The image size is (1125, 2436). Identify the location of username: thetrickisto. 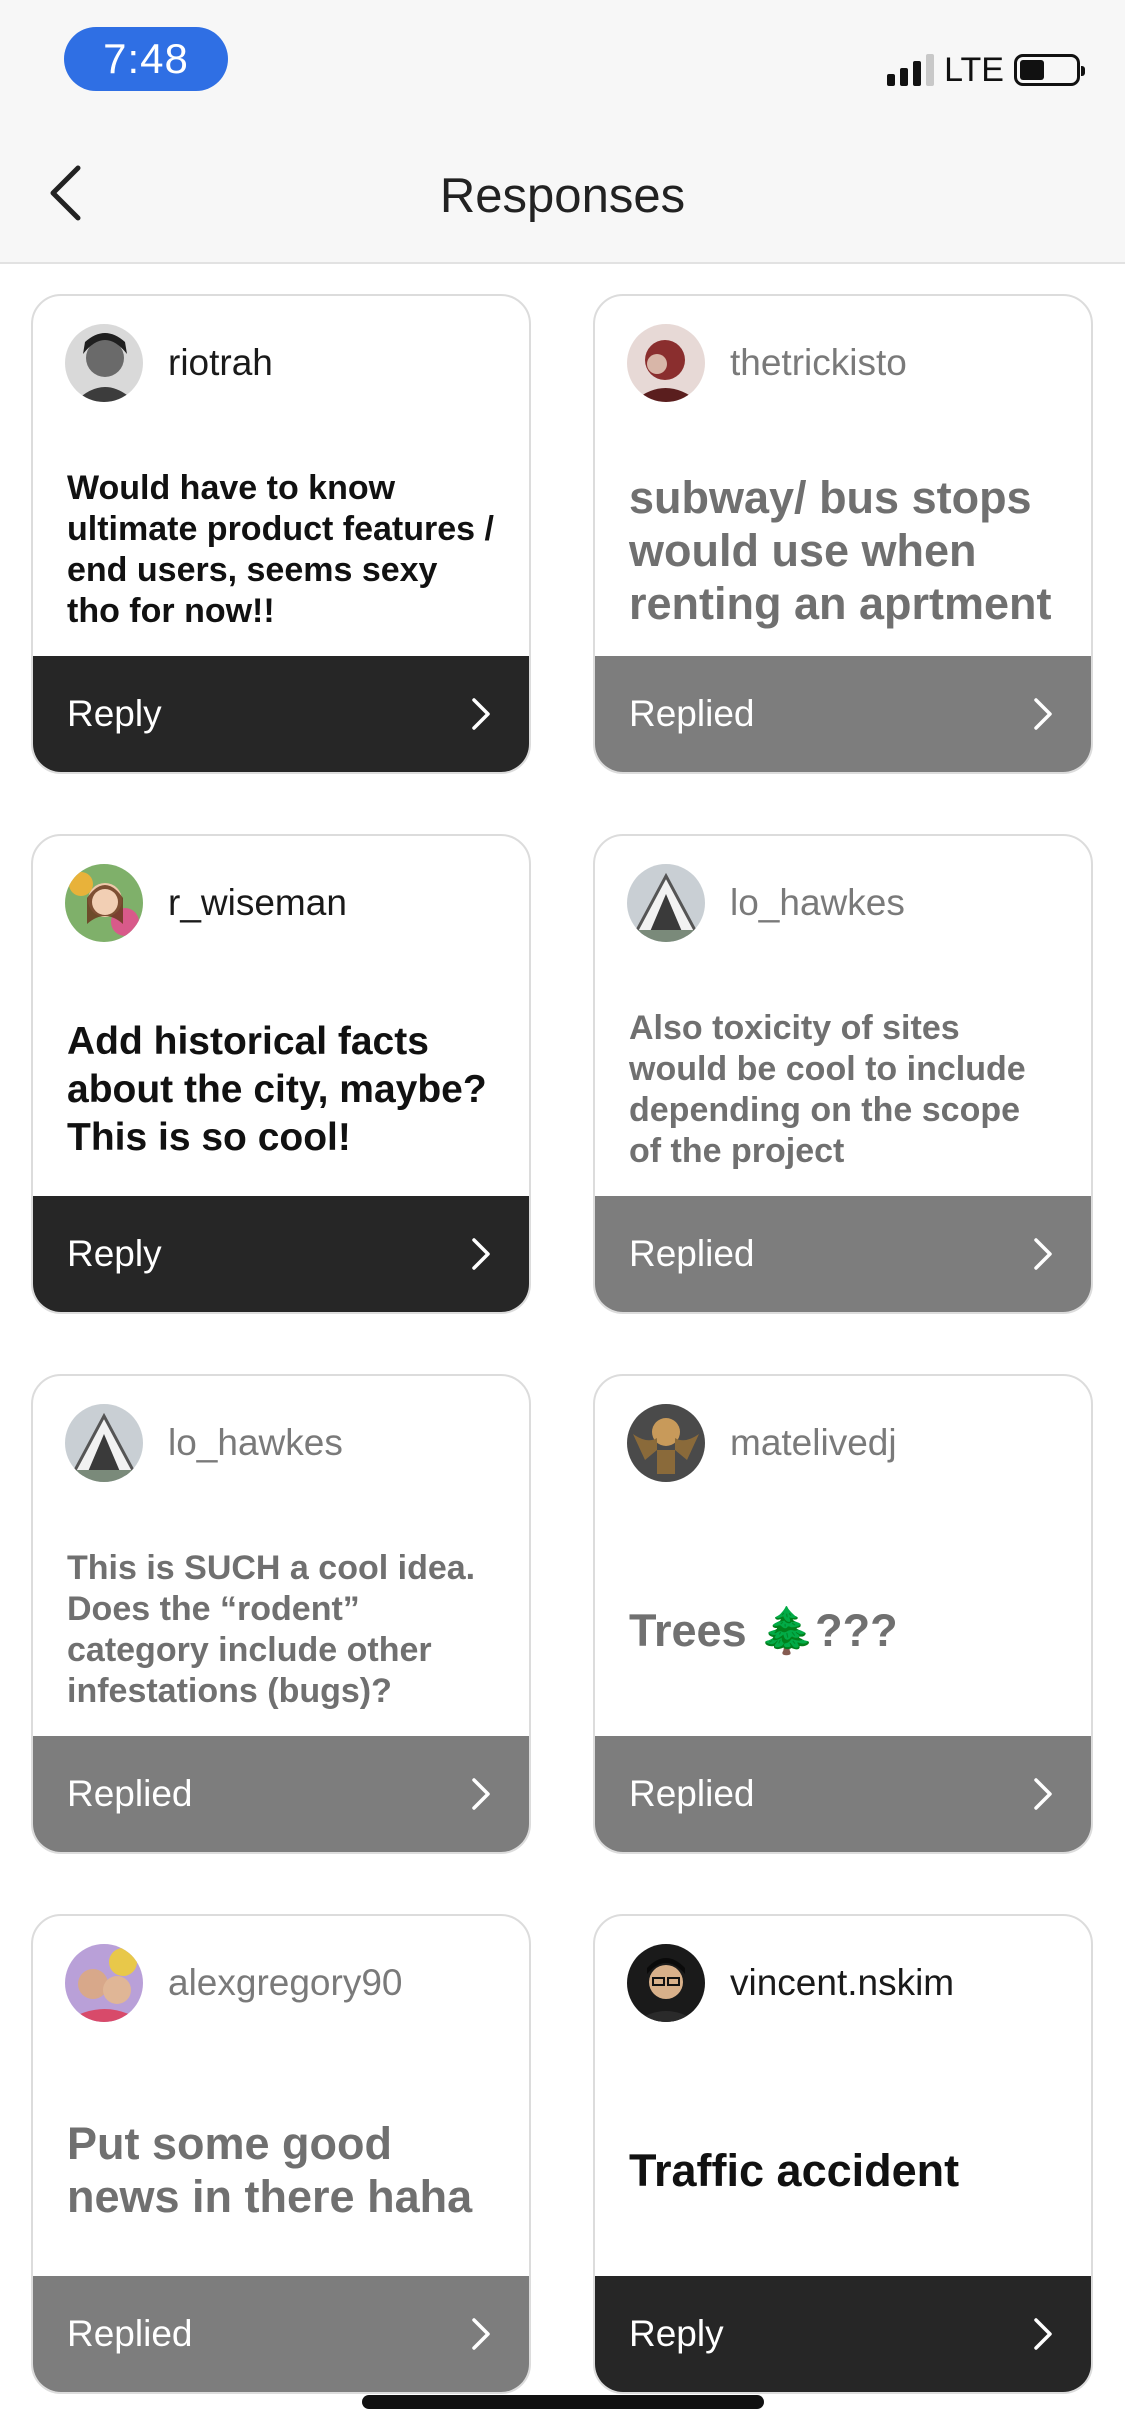
(818, 363).